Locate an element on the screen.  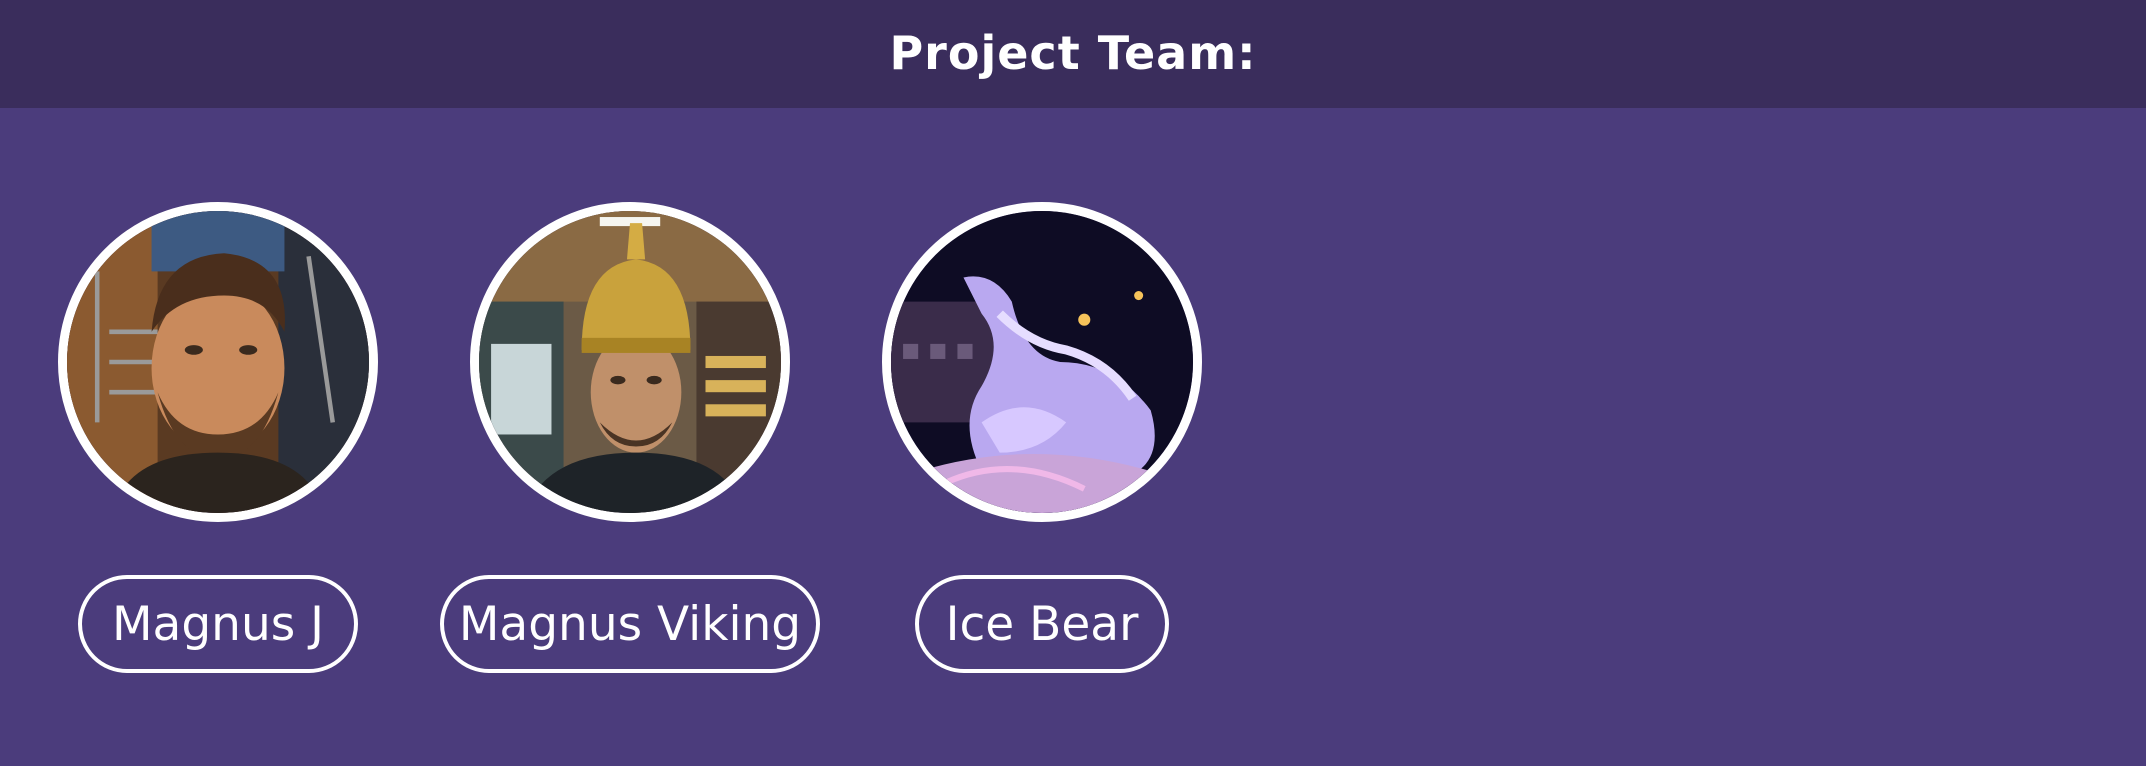
header-bar: Project Team: is located at coordinates (1073, 54).